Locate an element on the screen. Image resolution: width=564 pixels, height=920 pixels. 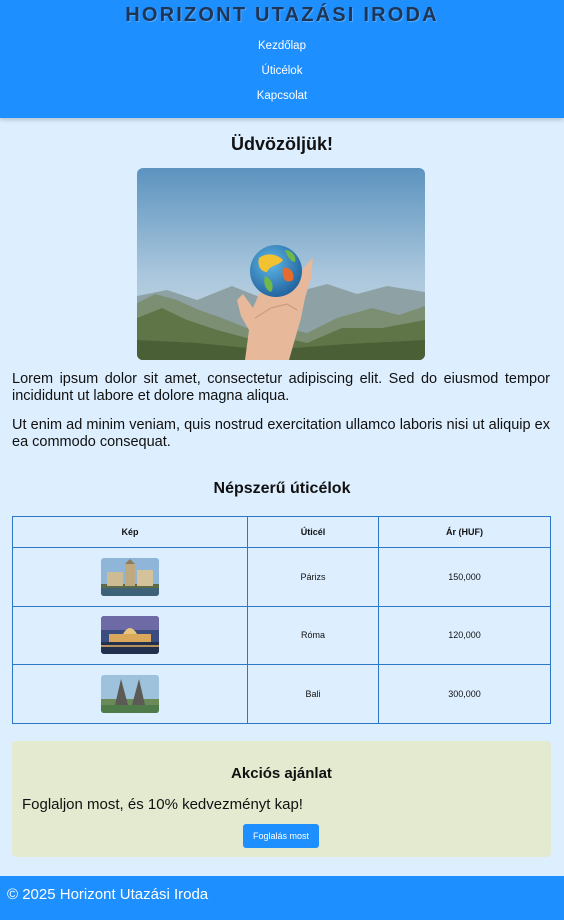
table-cell-price: 120,000 is located at coordinates (464, 635).